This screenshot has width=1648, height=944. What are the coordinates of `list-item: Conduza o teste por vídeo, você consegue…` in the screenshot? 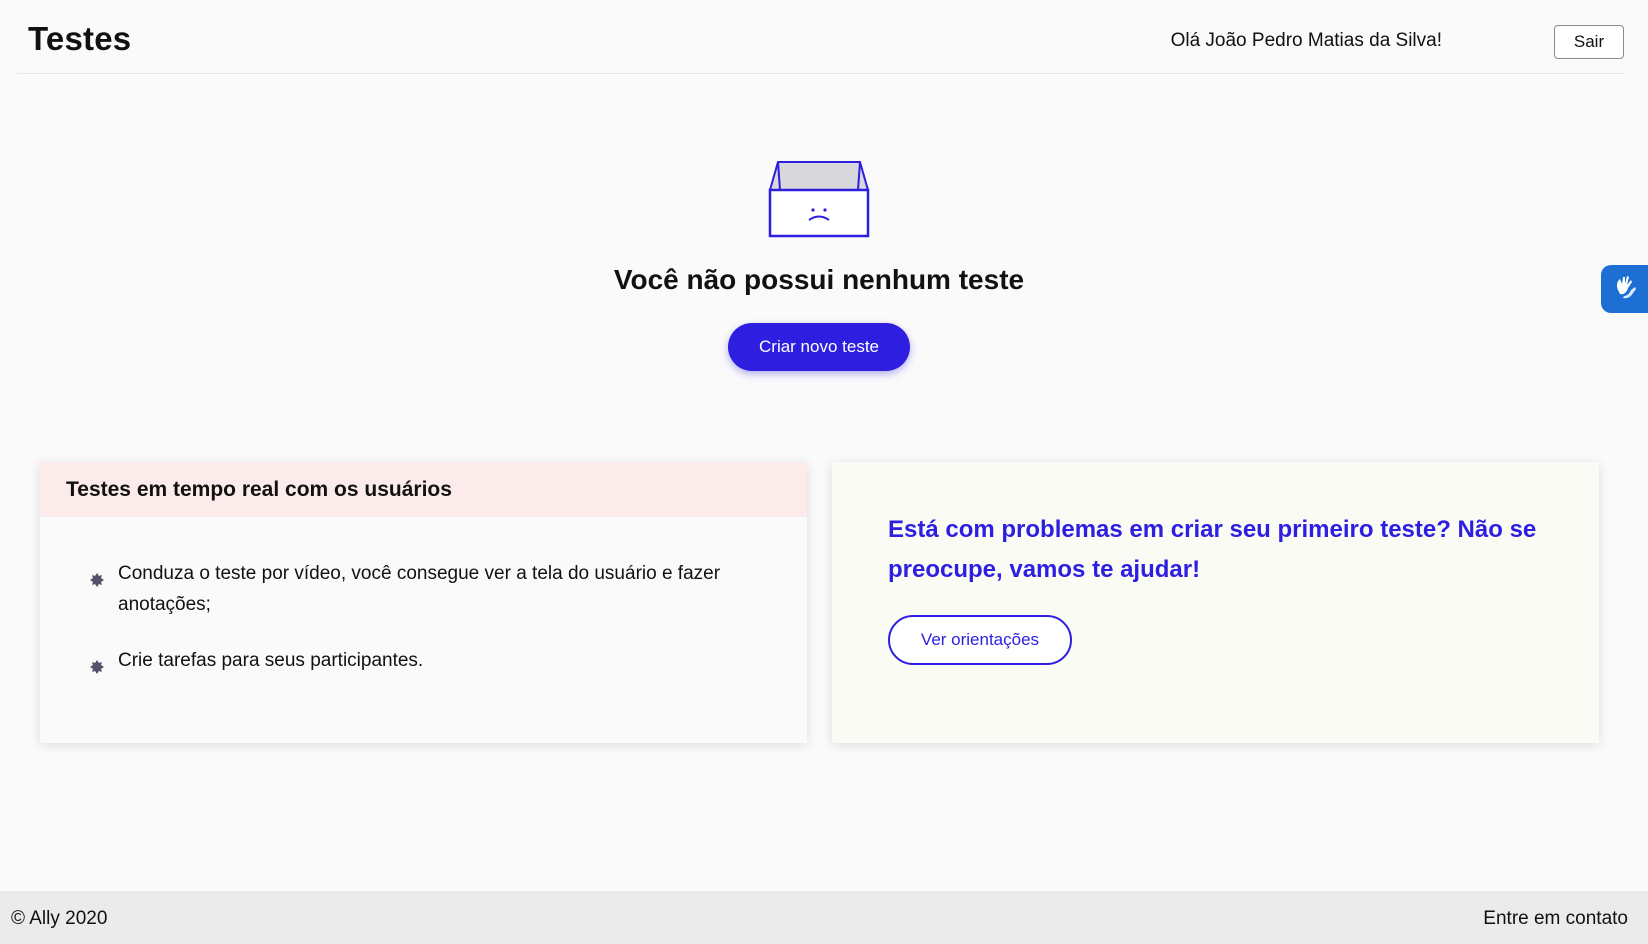 It's located at (420, 589).